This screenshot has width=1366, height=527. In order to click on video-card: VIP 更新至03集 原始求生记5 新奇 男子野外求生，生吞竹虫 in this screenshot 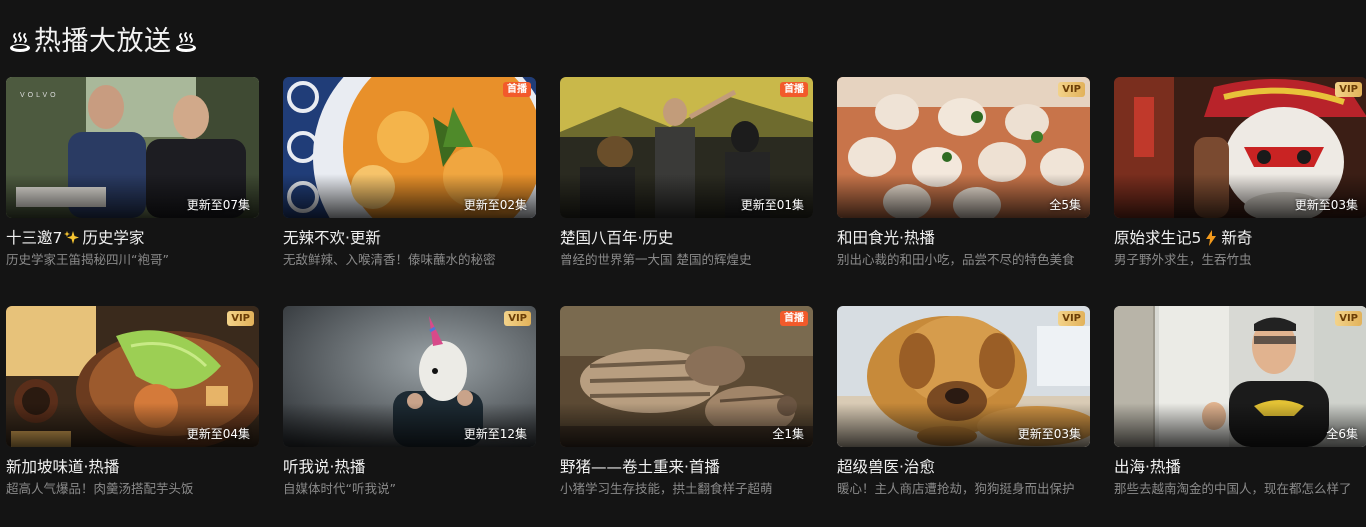, I will do `click(1240, 172)`.